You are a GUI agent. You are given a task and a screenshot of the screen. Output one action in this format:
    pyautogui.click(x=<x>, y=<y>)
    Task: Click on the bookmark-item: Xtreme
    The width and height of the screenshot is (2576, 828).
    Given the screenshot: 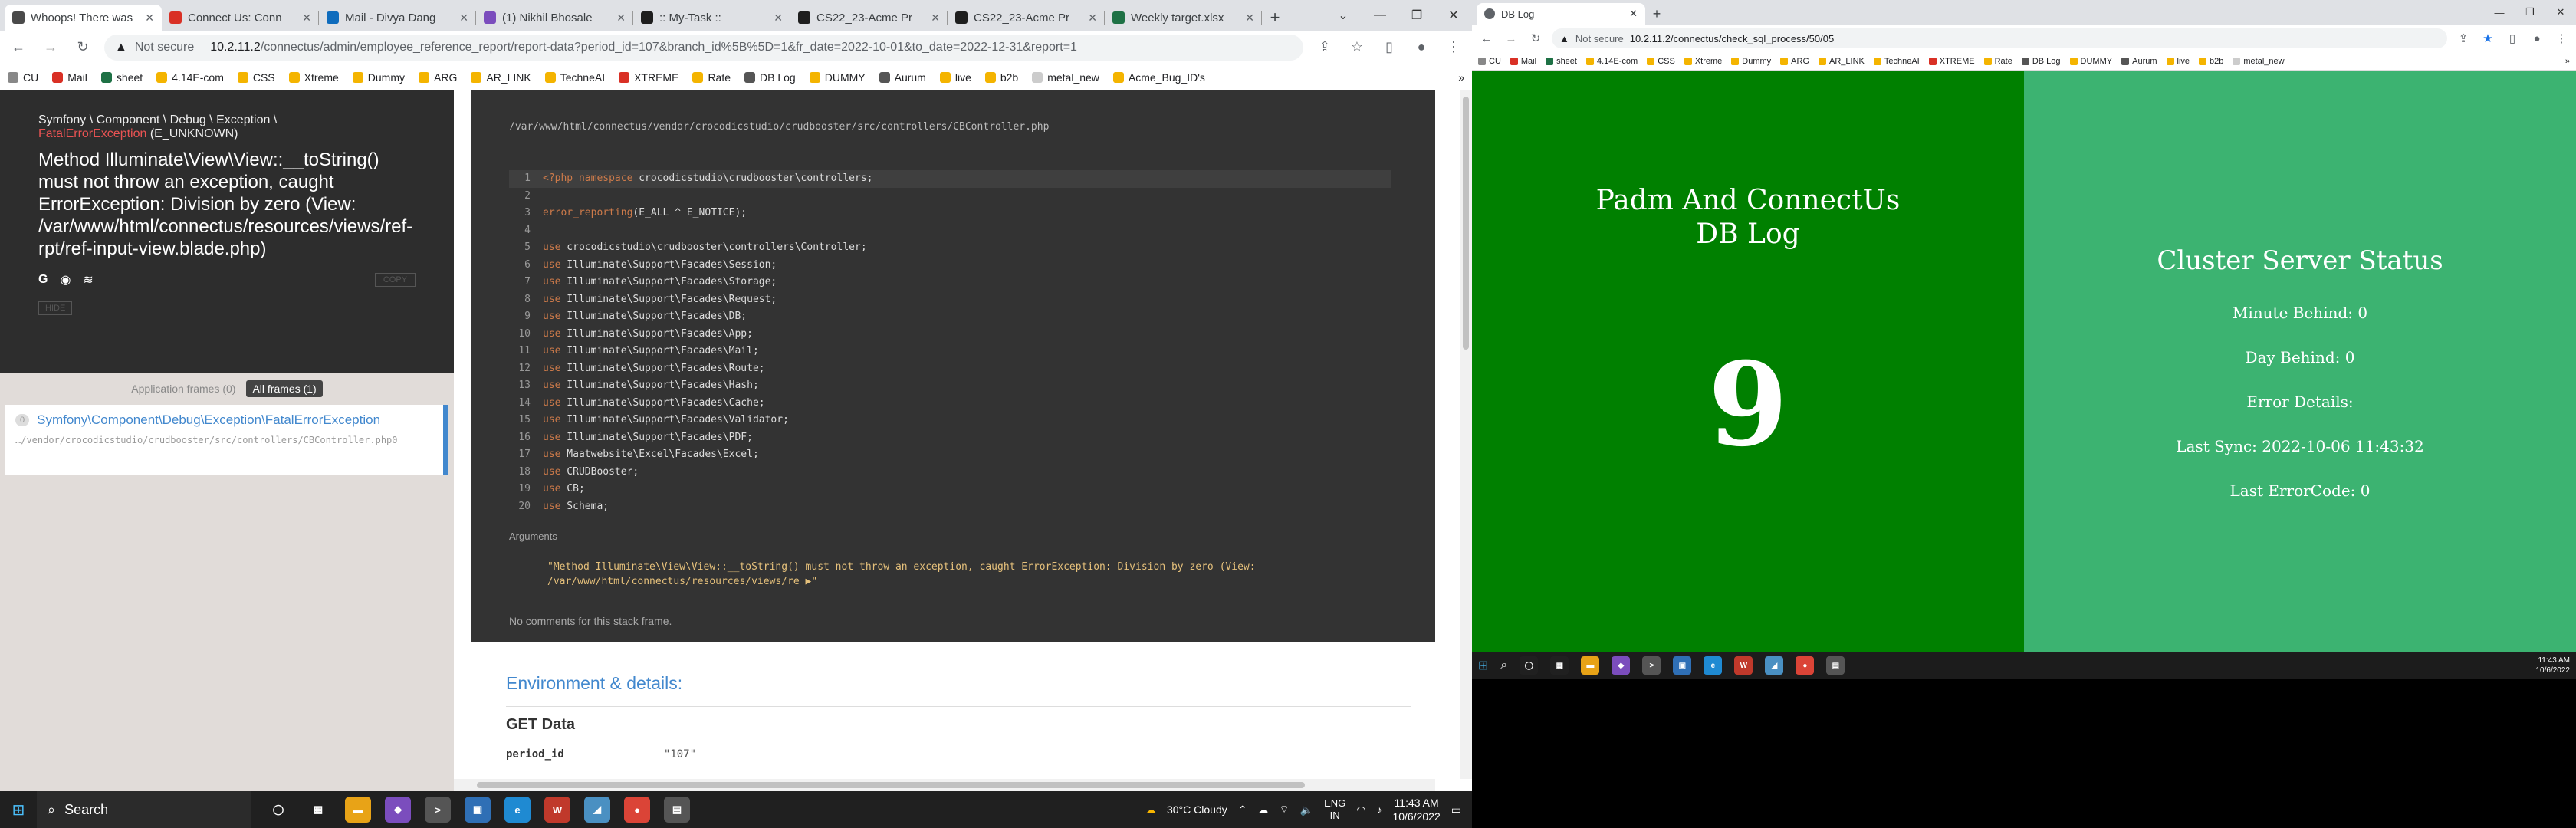 What is the action you would take?
    pyautogui.click(x=313, y=77)
    